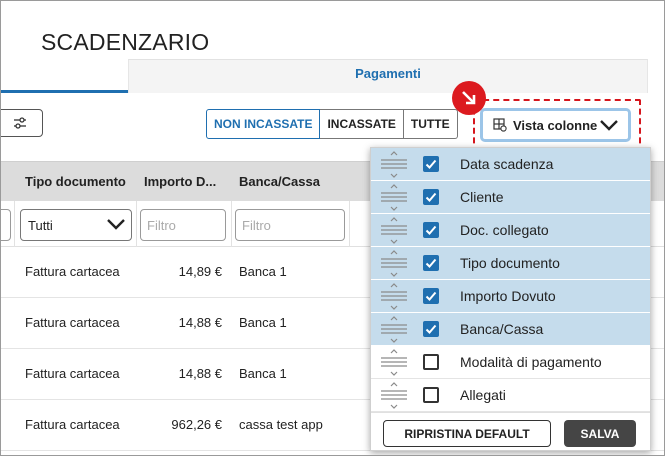  What do you see at coordinates (469, 98) in the screenshot?
I see `arrow-indicator-icon` at bounding box center [469, 98].